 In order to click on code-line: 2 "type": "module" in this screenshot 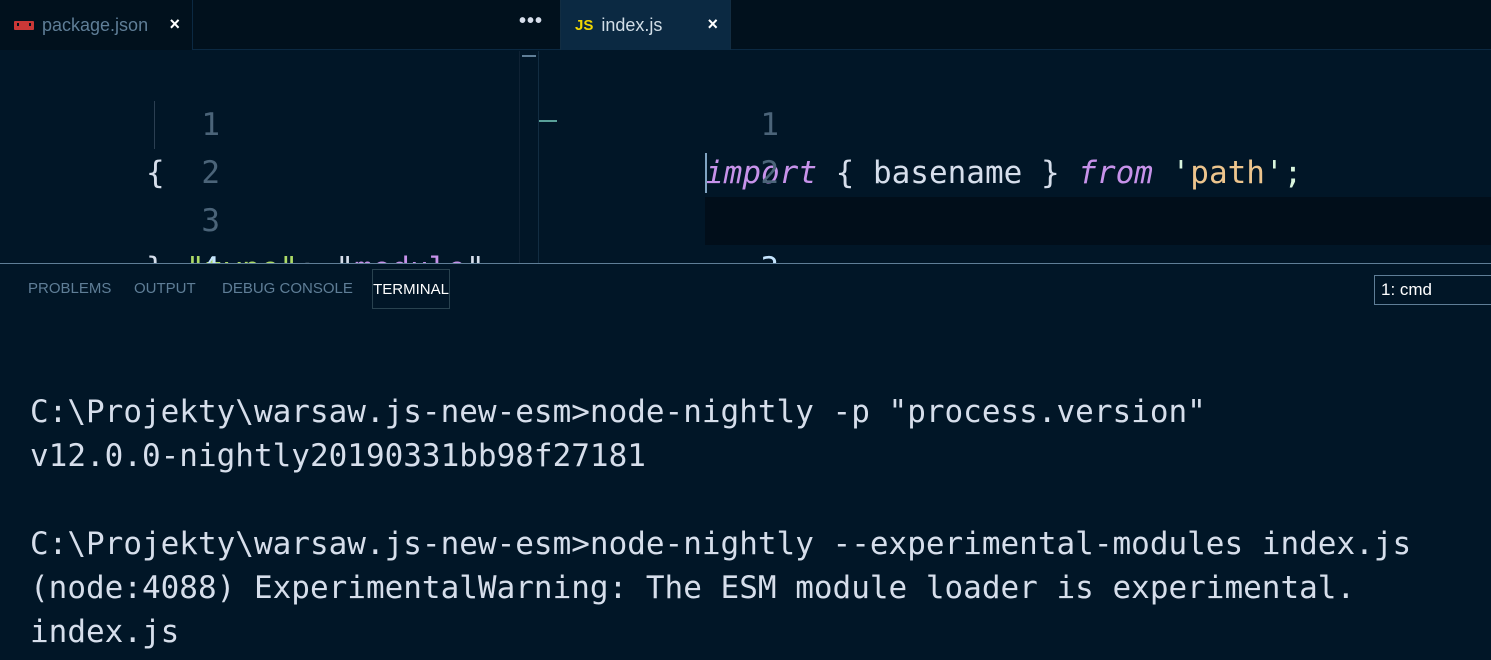, I will do `click(269, 182)`.